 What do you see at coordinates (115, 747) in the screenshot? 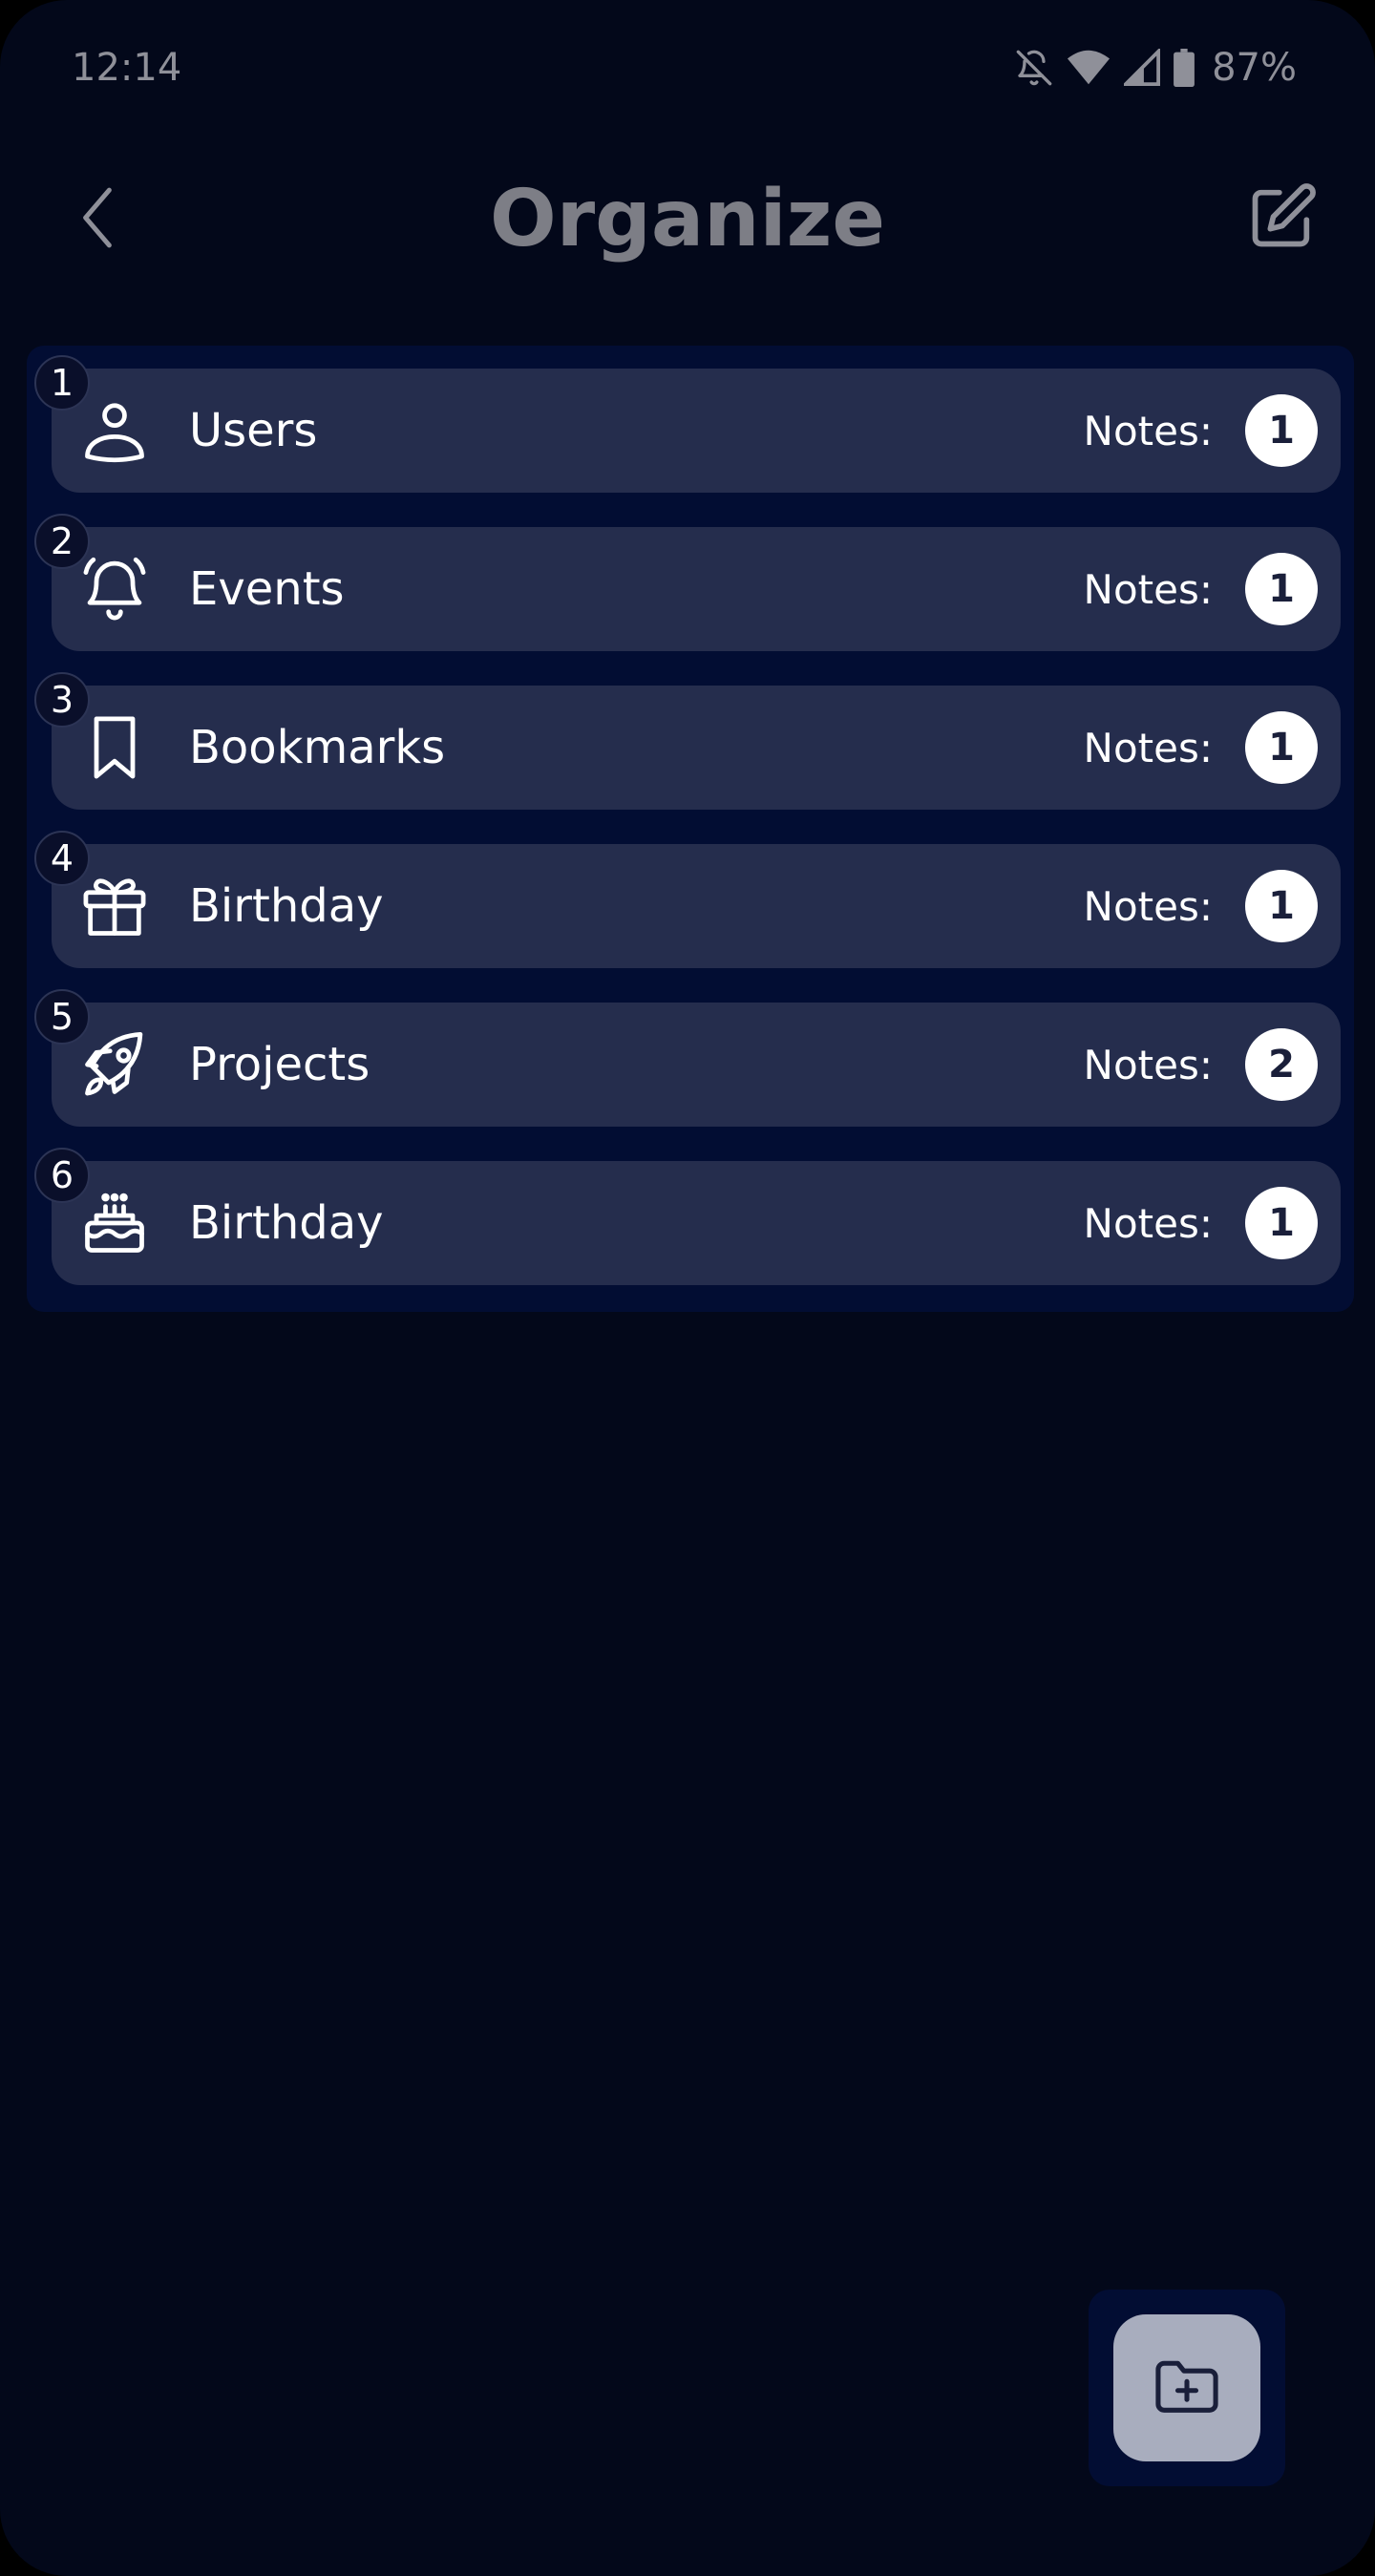
I see `bookmark-icon` at bounding box center [115, 747].